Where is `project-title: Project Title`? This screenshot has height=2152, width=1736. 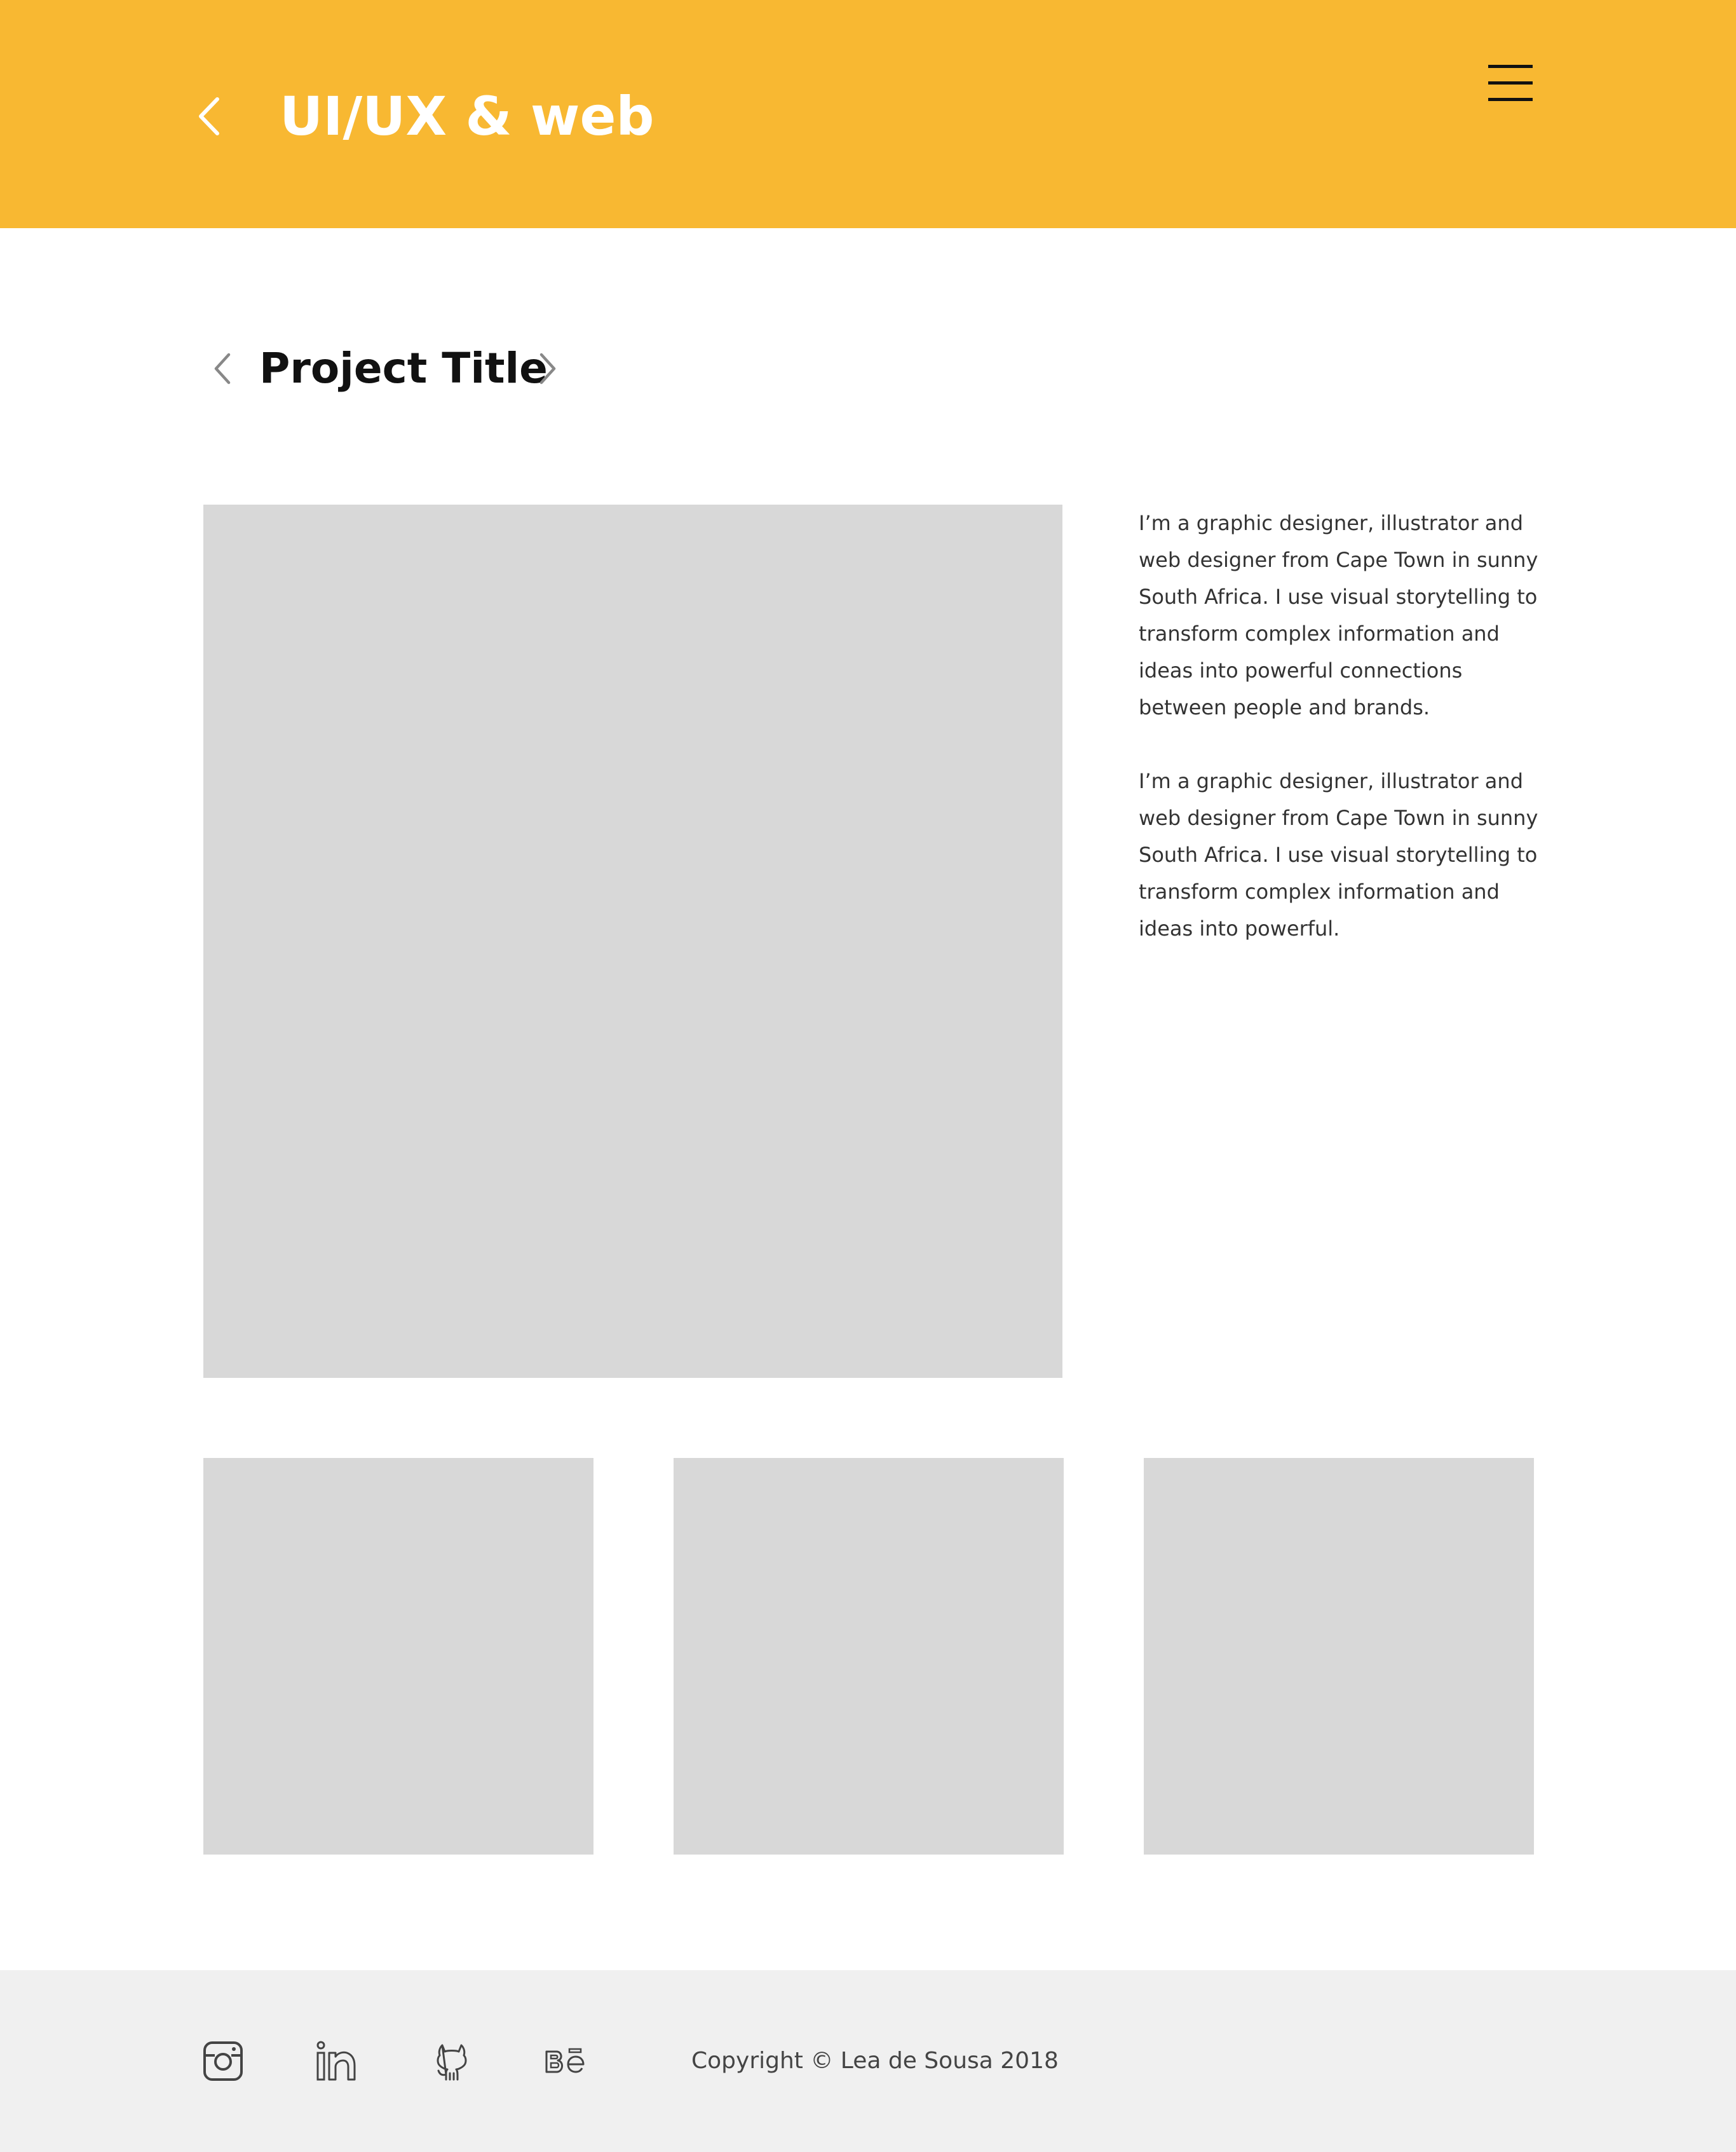 project-title: Project Title is located at coordinates (403, 368).